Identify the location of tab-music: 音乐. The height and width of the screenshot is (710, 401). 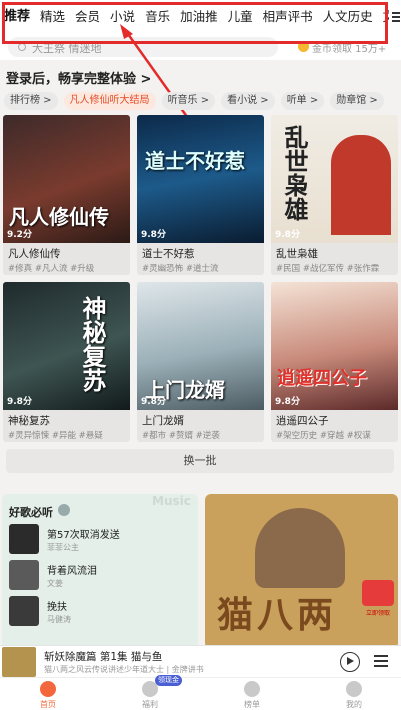
(157, 17).